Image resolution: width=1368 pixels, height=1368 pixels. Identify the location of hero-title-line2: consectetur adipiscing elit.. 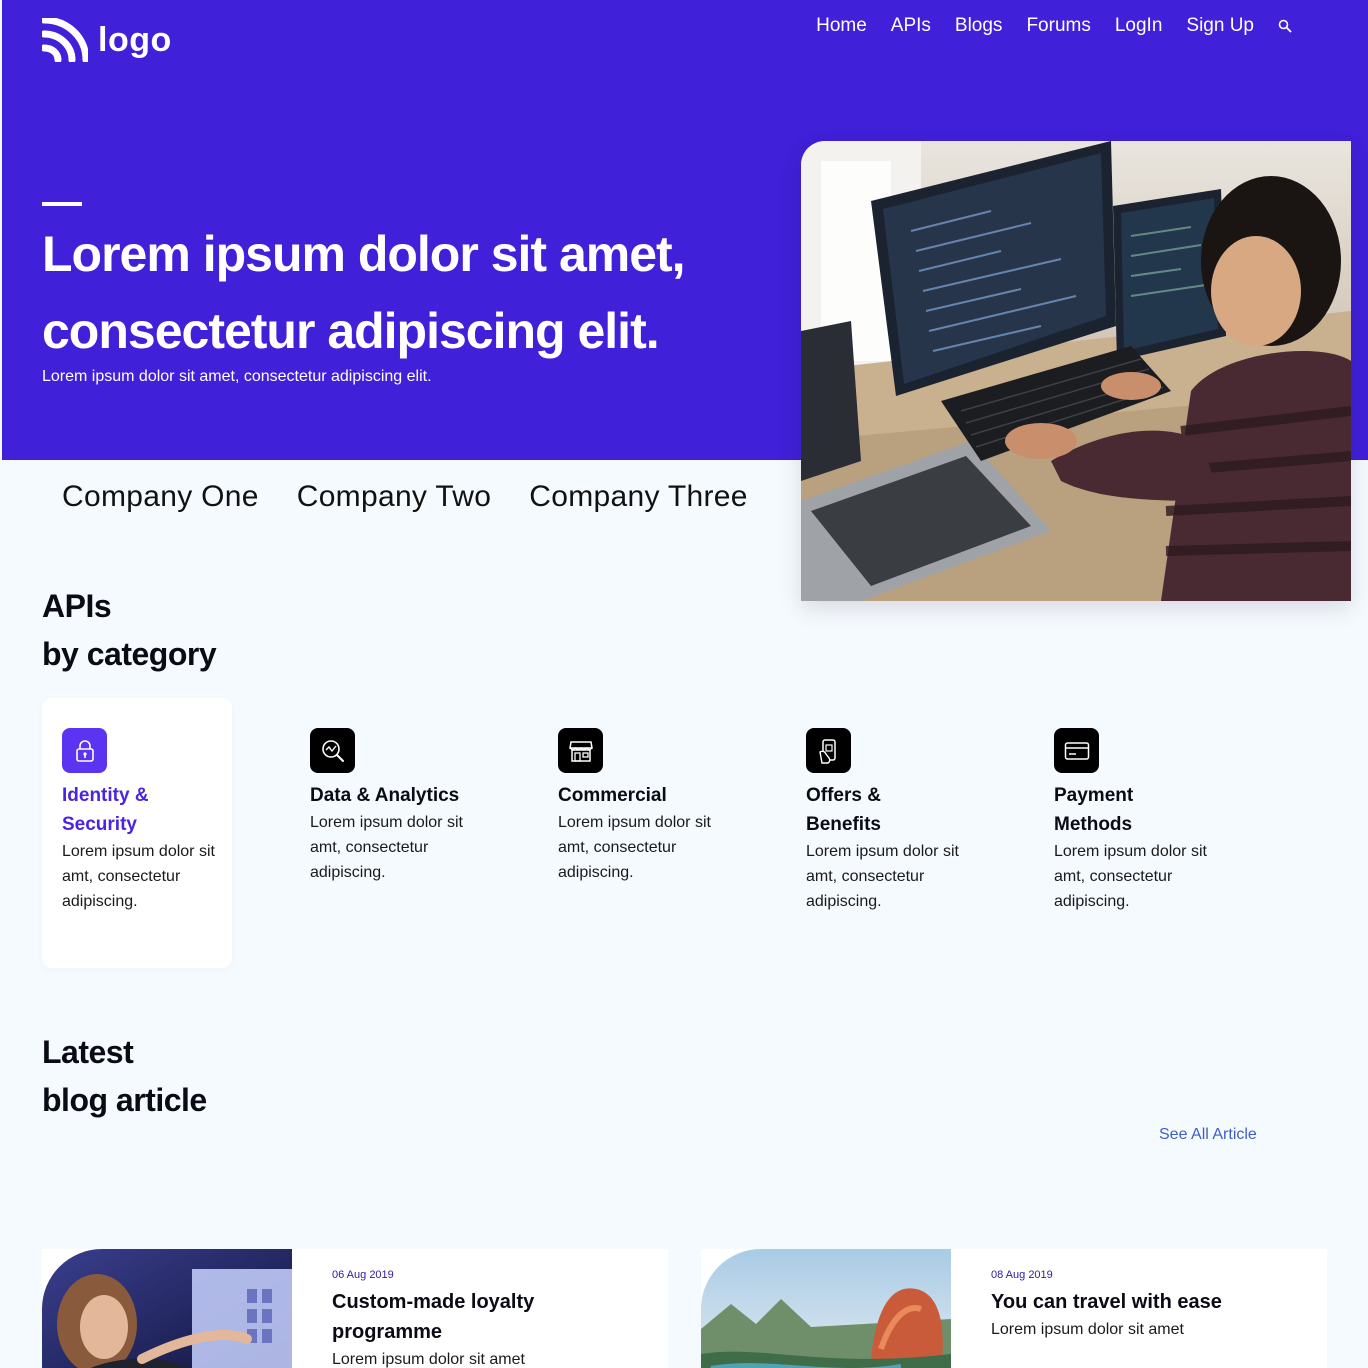
(351, 331).